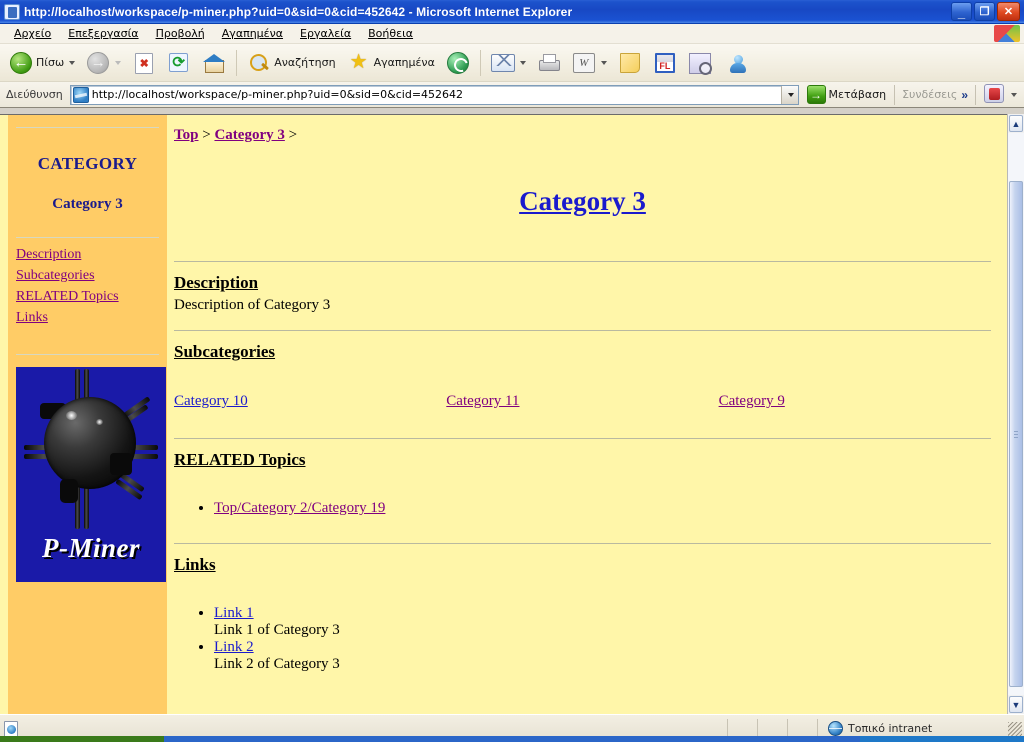 The width and height of the screenshot is (1024, 742). Describe the element at coordinates (895, 94) in the screenshot. I see `address-separator` at that location.